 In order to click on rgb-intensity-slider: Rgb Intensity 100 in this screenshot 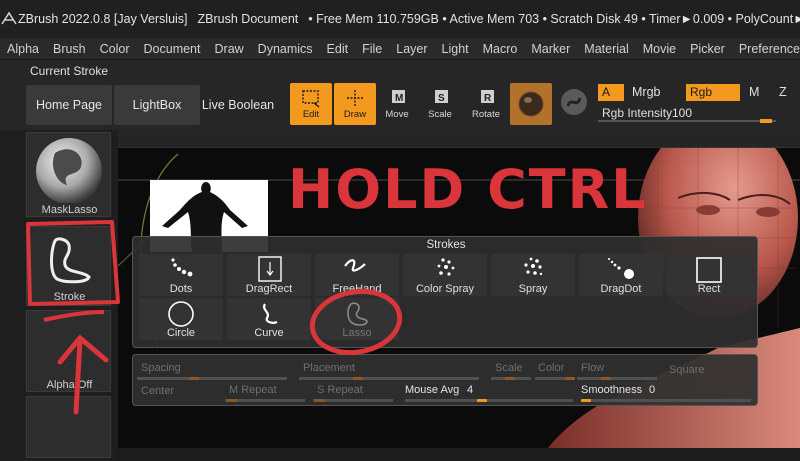, I will do `click(688, 114)`.